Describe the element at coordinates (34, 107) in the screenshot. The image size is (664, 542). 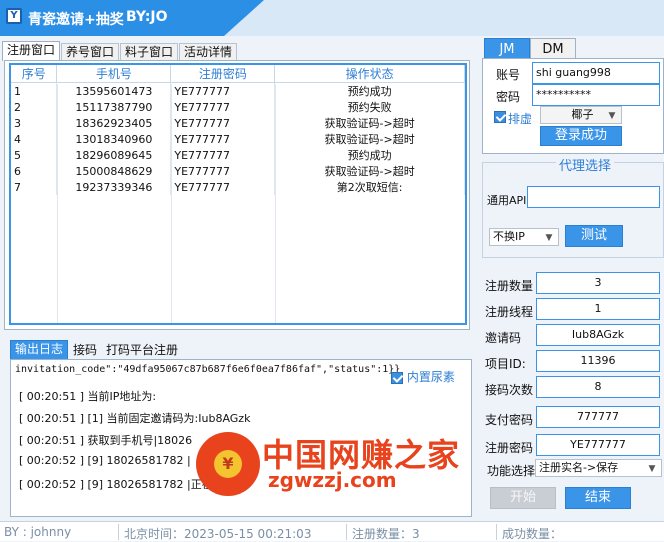
I see `cell-index: 2` at that location.